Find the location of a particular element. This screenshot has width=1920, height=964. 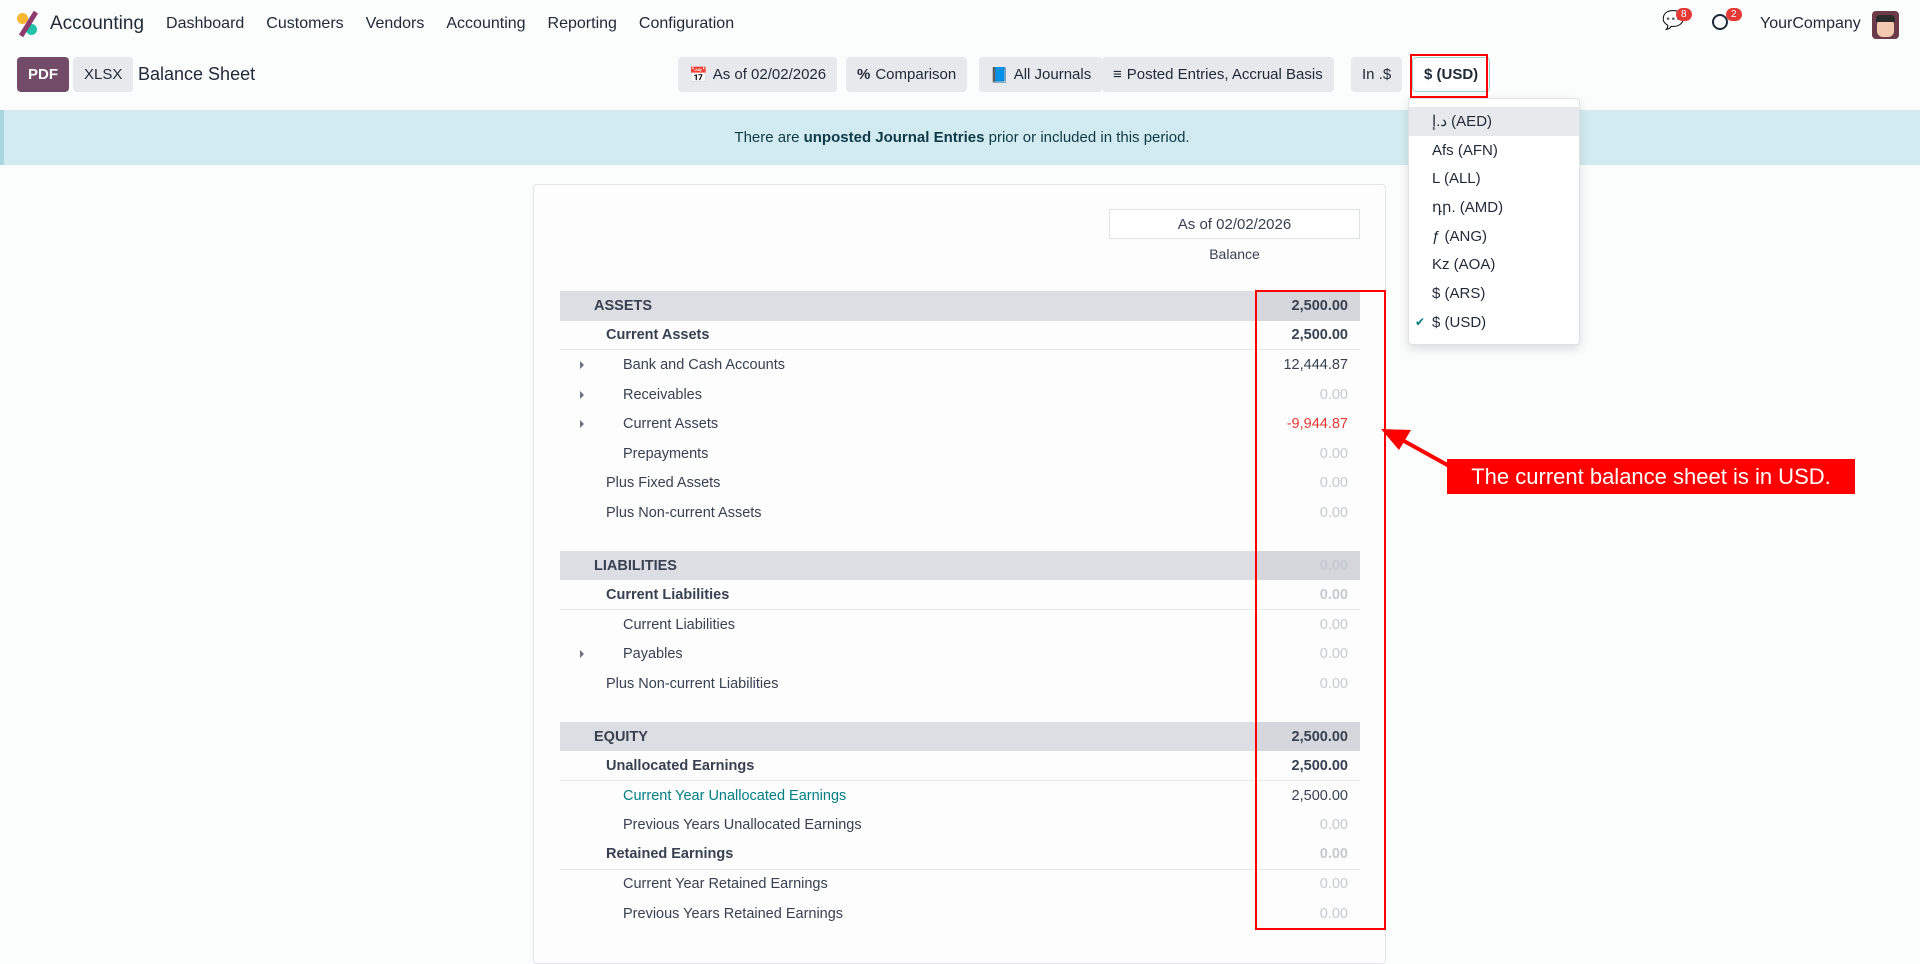

line-label: LIABILITIES is located at coordinates (635, 565).